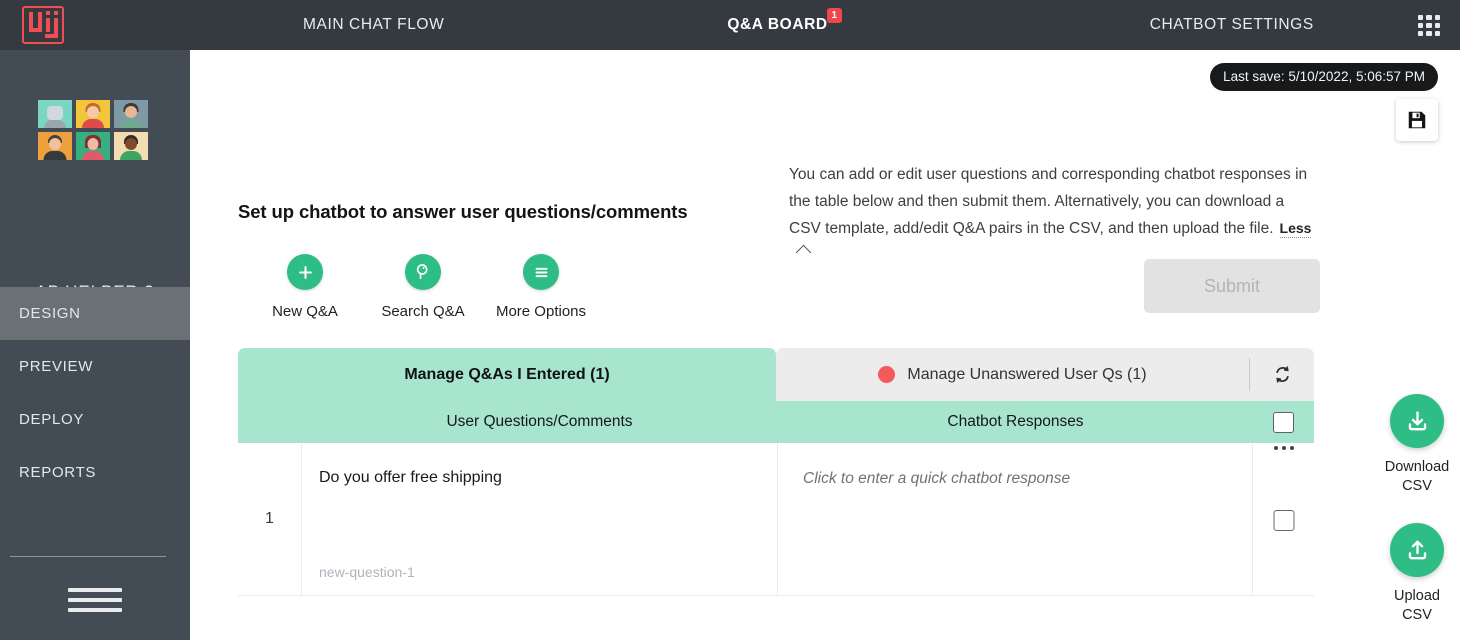 The width and height of the screenshot is (1460, 640). What do you see at coordinates (539, 421) in the screenshot?
I see `table-header-questions: User Questions/Comments` at bounding box center [539, 421].